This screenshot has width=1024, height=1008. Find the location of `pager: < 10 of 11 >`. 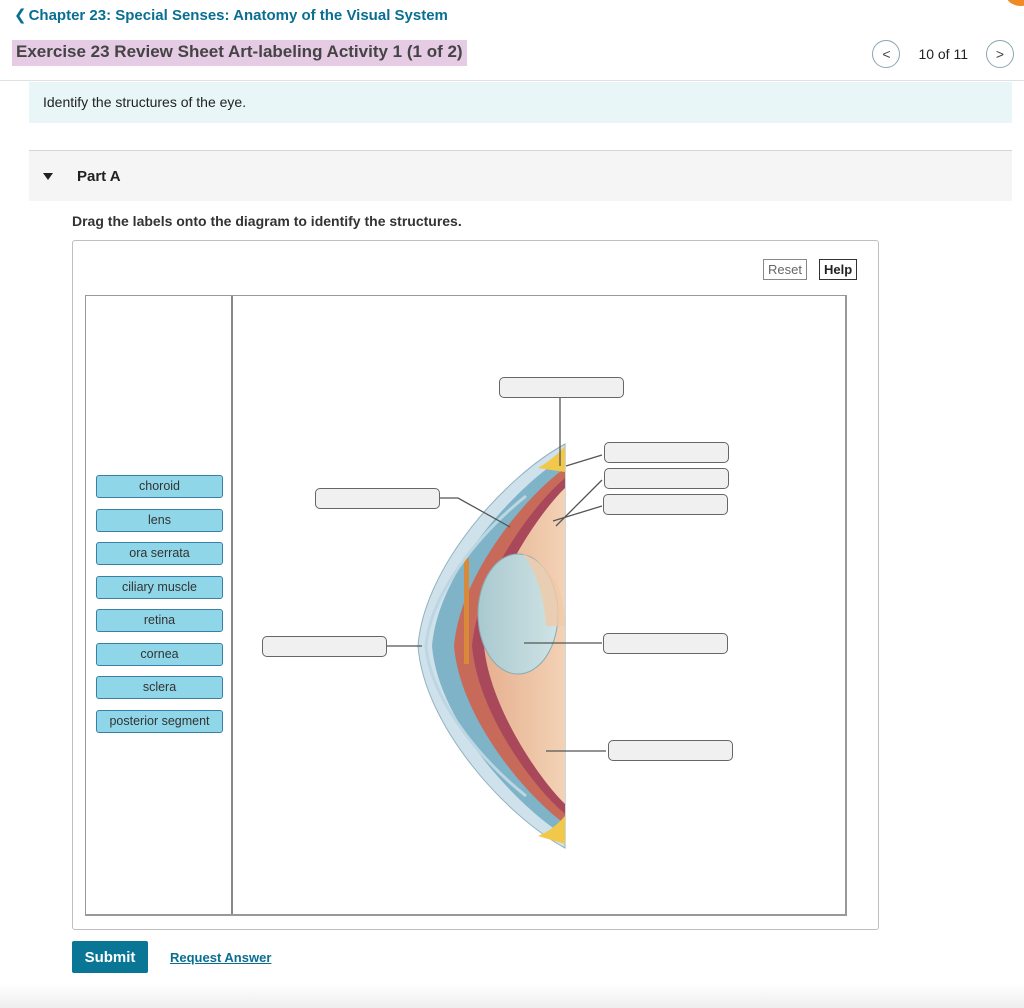

pager: < 10 of 11 > is located at coordinates (943, 54).